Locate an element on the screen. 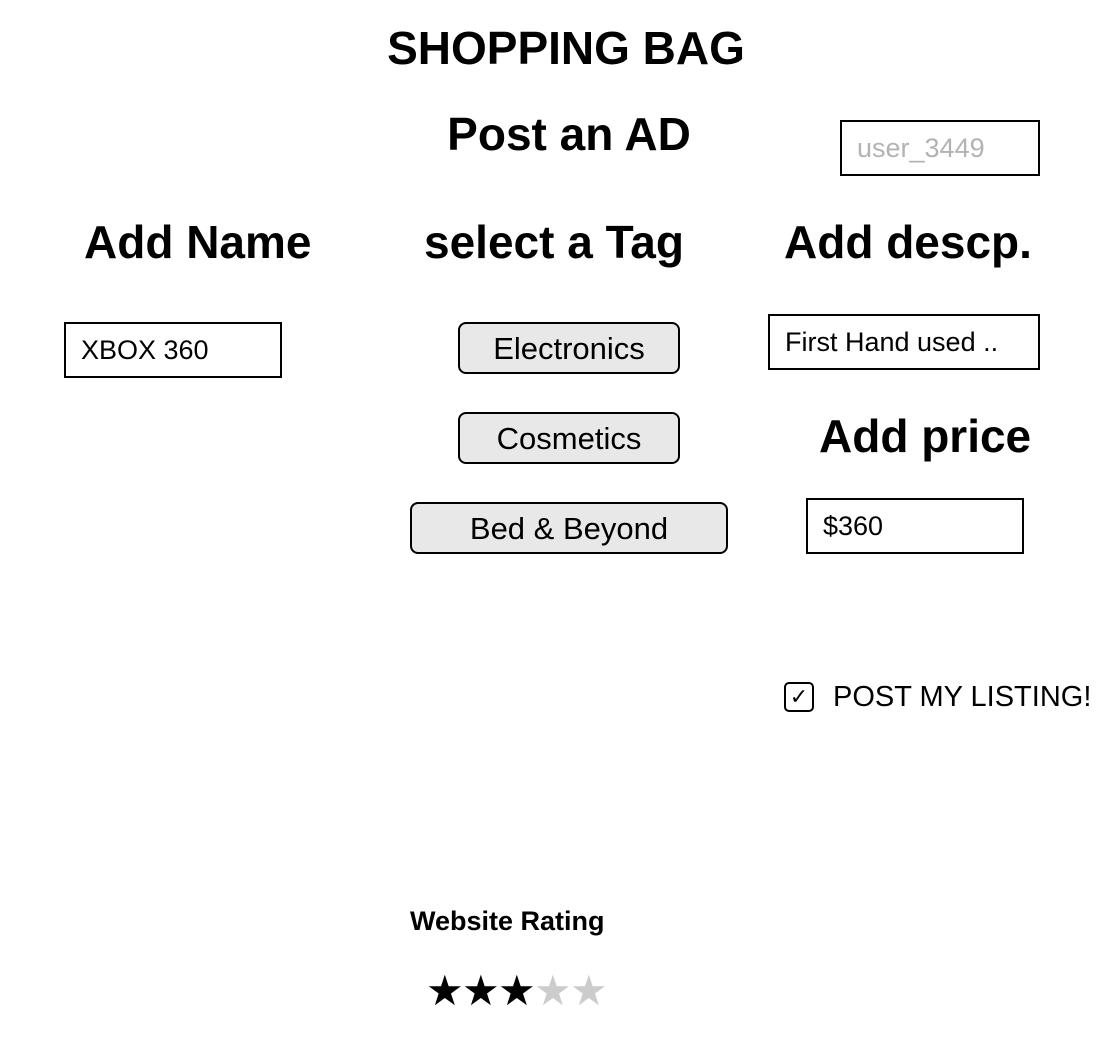 This screenshot has height=1042, width=1108. page-title: Post an AD is located at coordinates (569, 134).